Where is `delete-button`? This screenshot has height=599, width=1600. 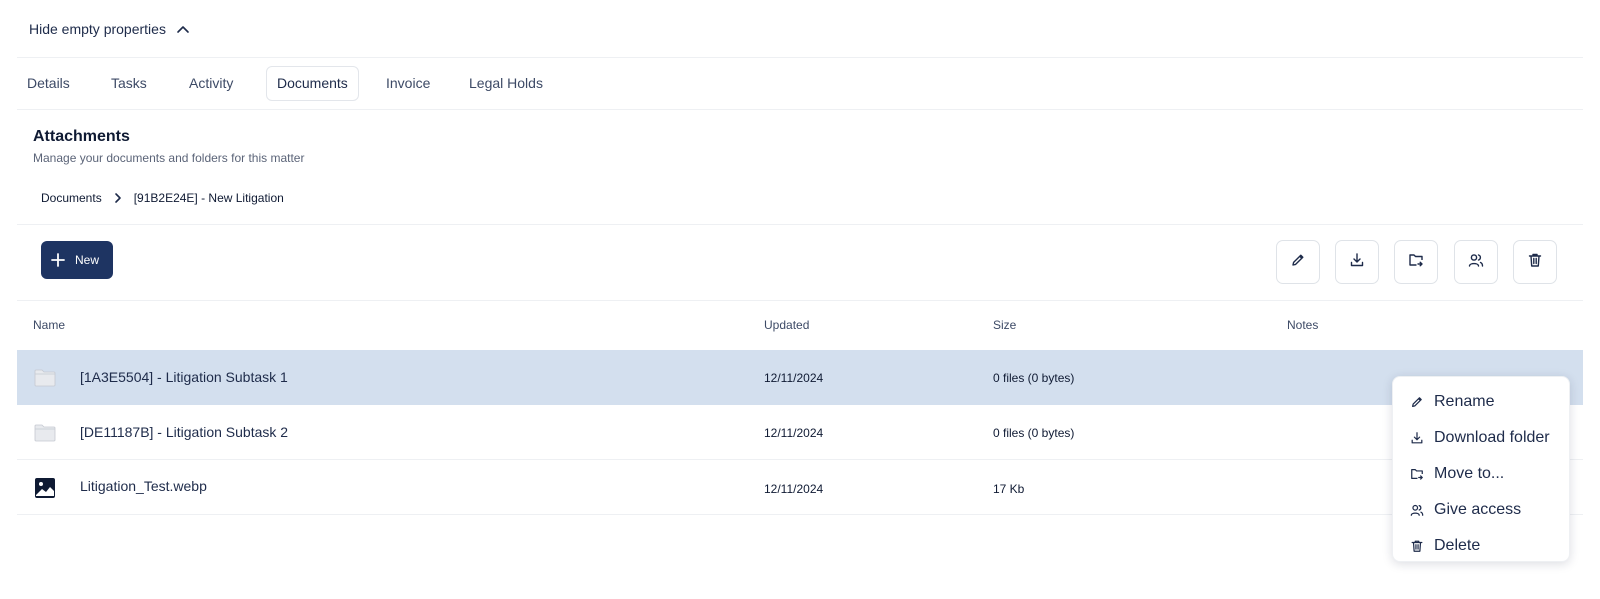 delete-button is located at coordinates (1535, 262).